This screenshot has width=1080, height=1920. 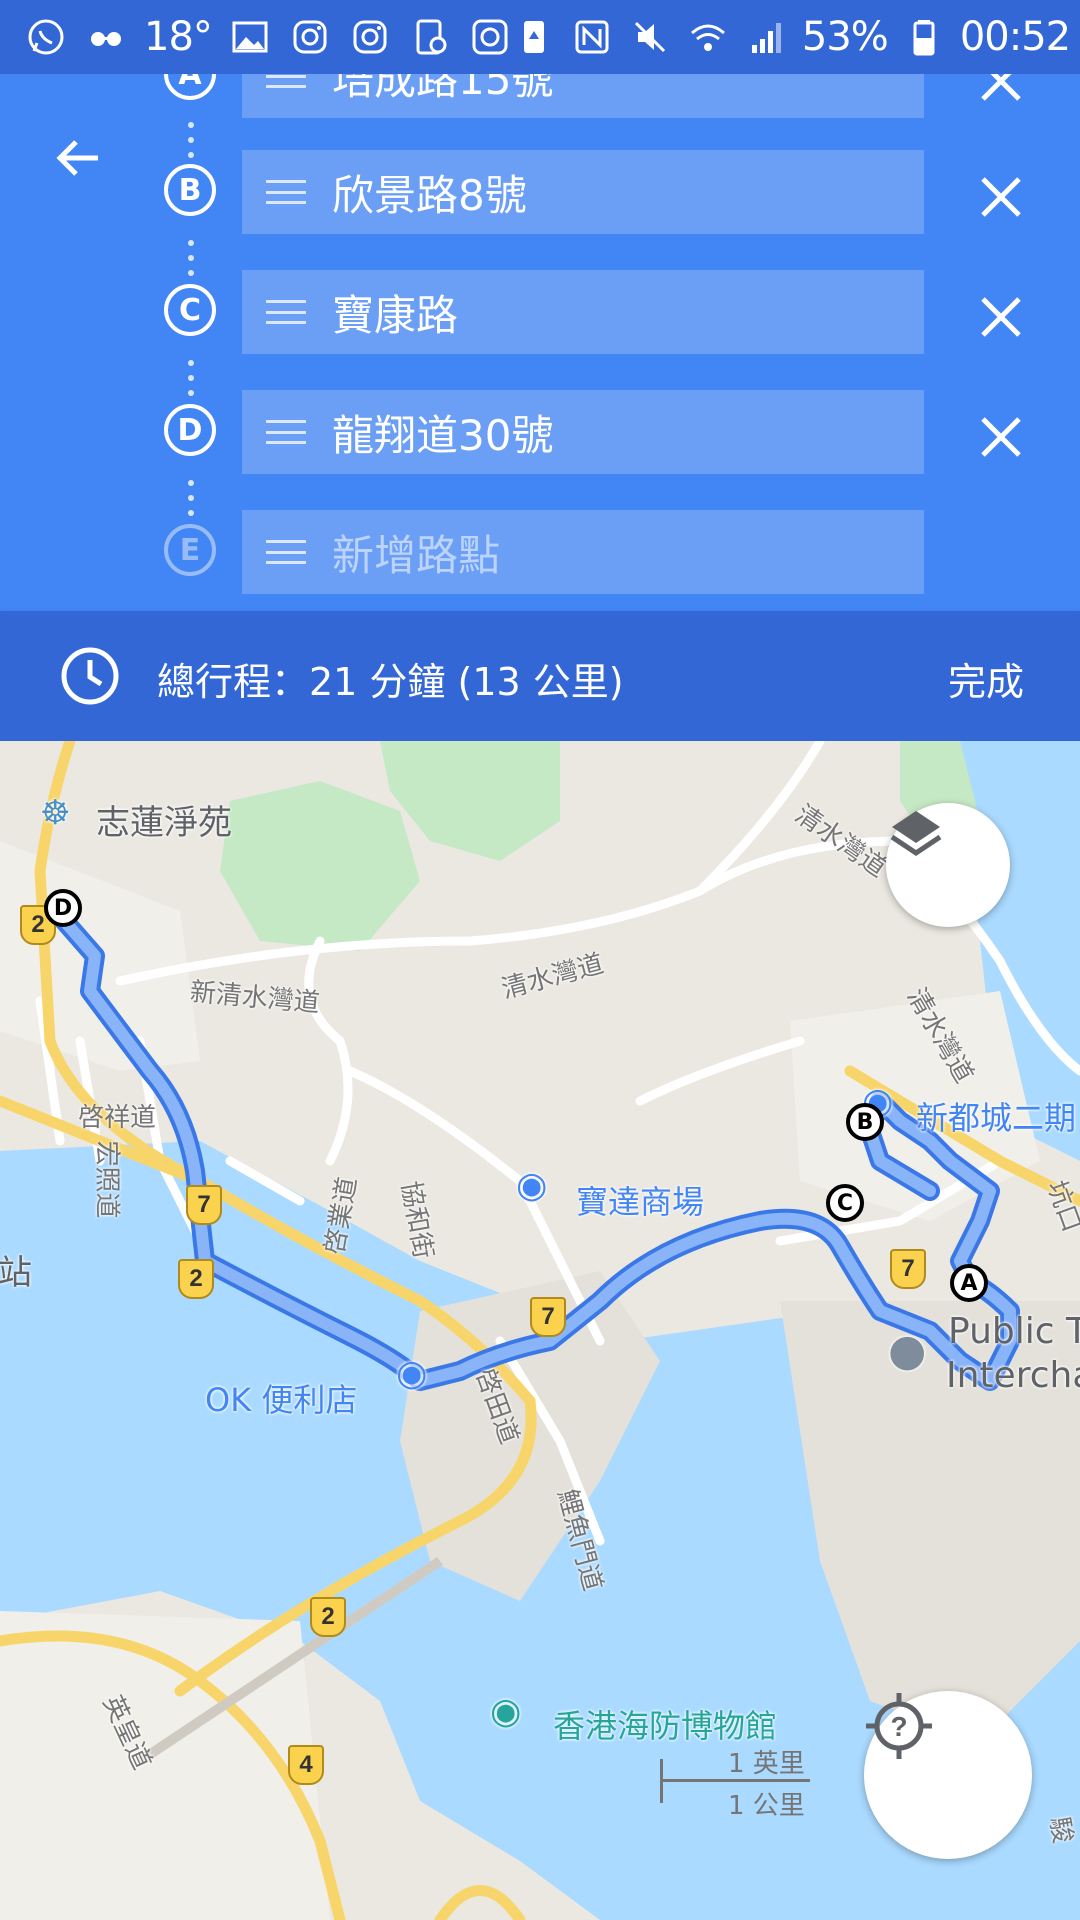 What do you see at coordinates (583, 552) in the screenshot?
I see `add-waypoint-input: 新增路點` at bounding box center [583, 552].